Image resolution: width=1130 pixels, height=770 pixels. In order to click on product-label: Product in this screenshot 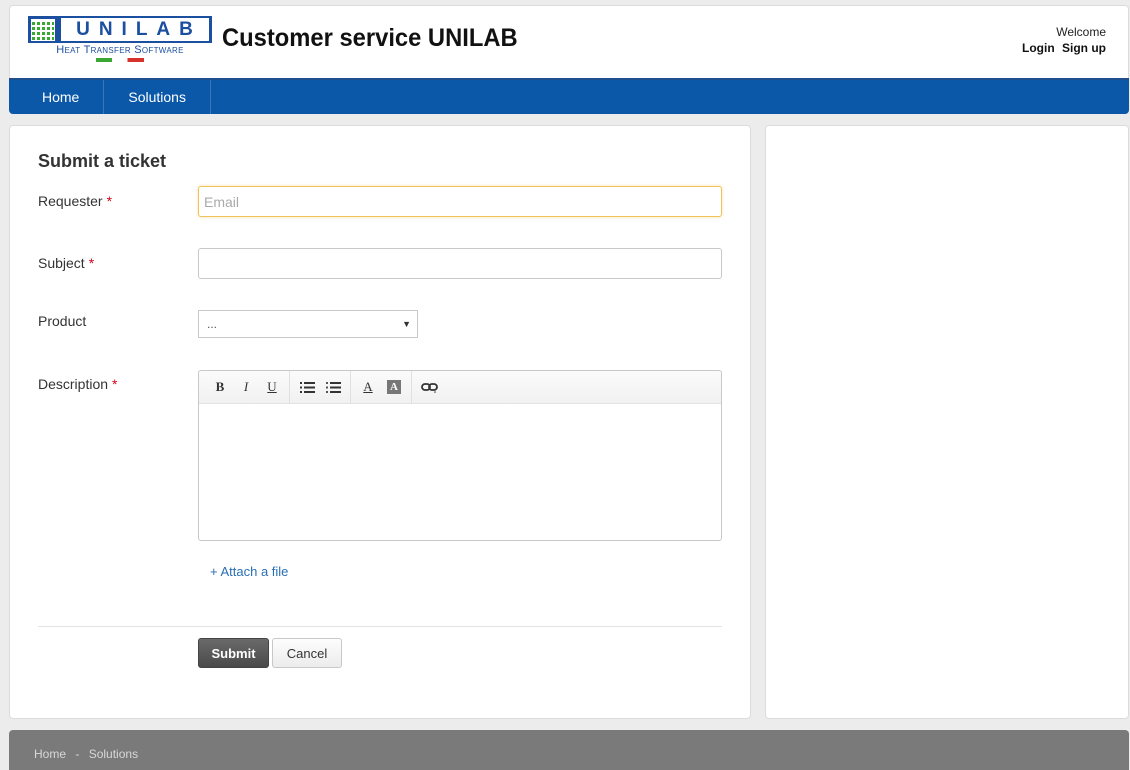, I will do `click(62, 321)`.